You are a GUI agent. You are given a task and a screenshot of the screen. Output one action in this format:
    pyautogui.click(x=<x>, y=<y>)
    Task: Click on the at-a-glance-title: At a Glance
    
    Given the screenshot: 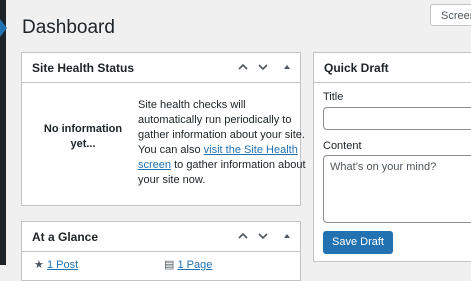 What is the action you would take?
    pyautogui.click(x=65, y=237)
    